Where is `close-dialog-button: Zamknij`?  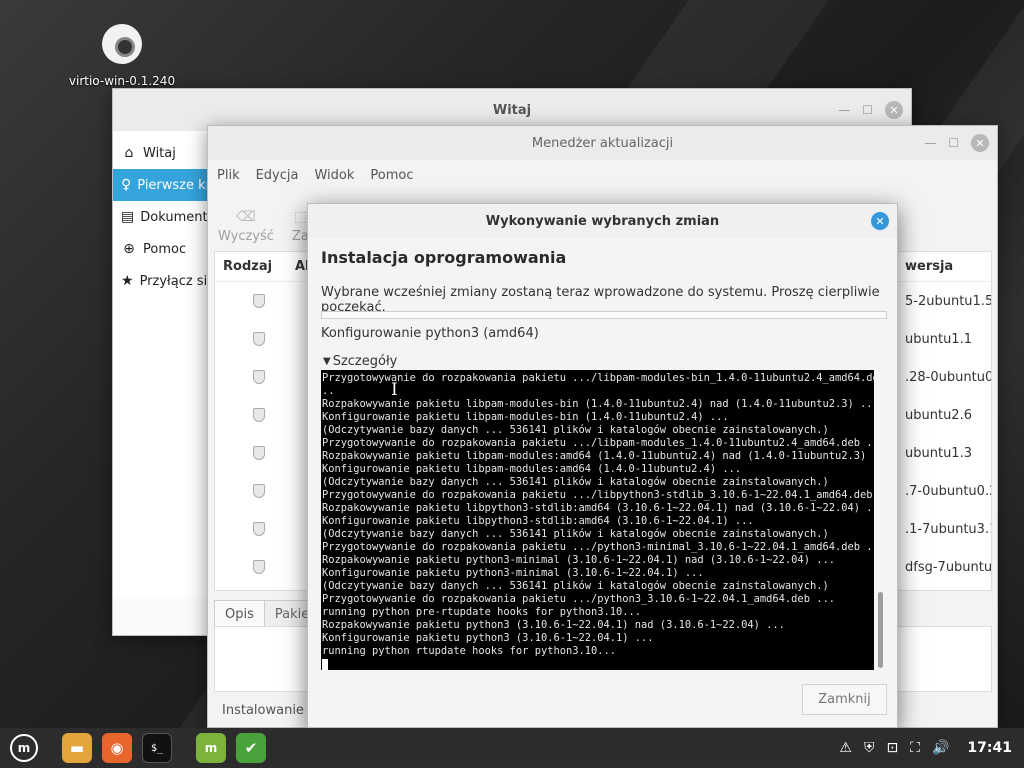 close-dialog-button: Zamknij is located at coordinates (844, 699).